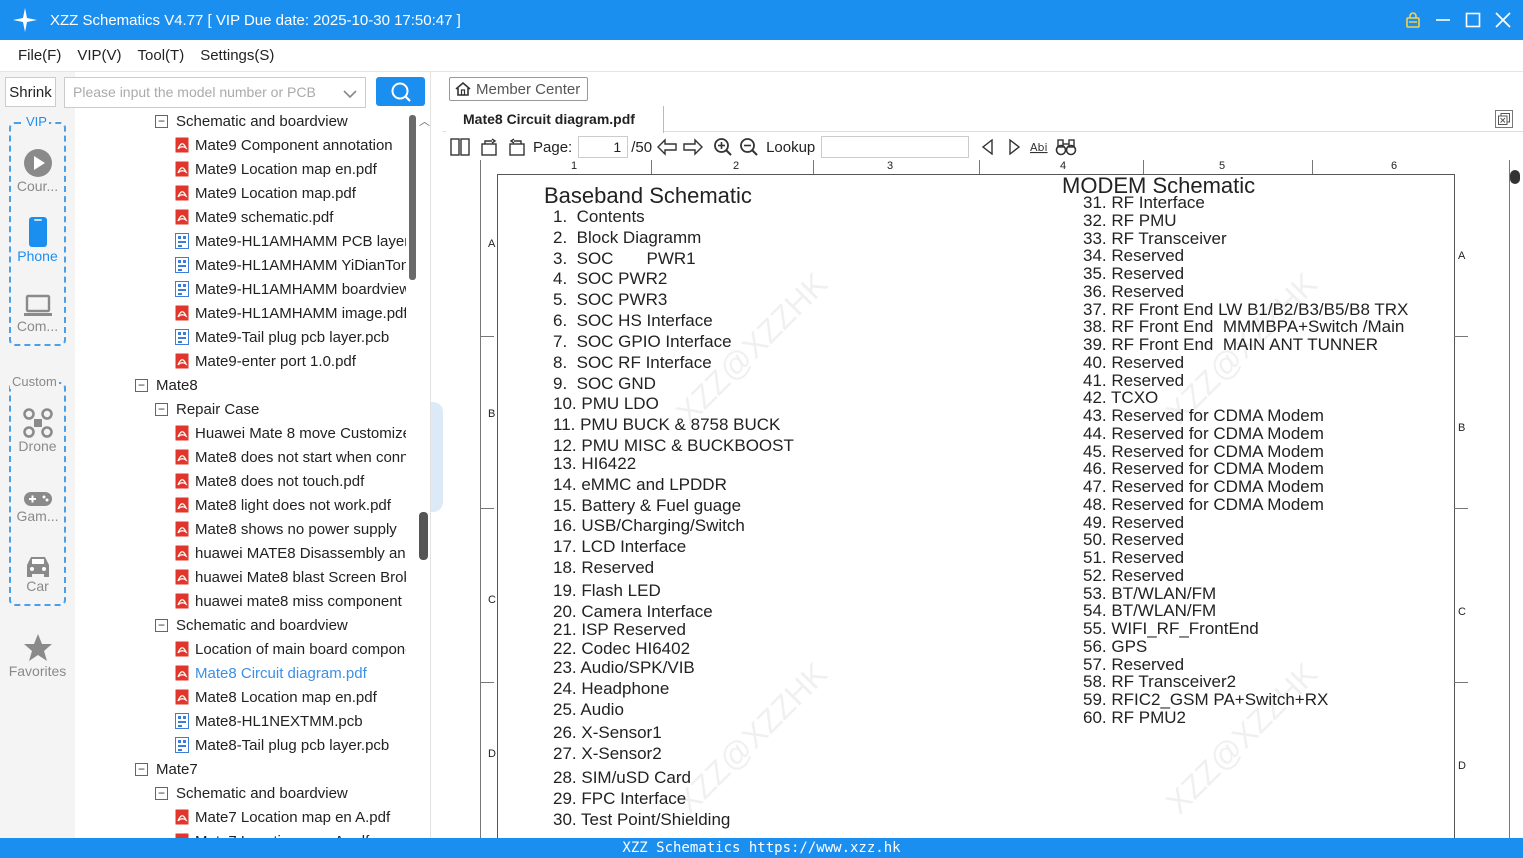 The width and height of the screenshot is (1523, 858). Describe the element at coordinates (215, 92) in the screenshot. I see `search-input: Please input the model number or PCB` at that location.